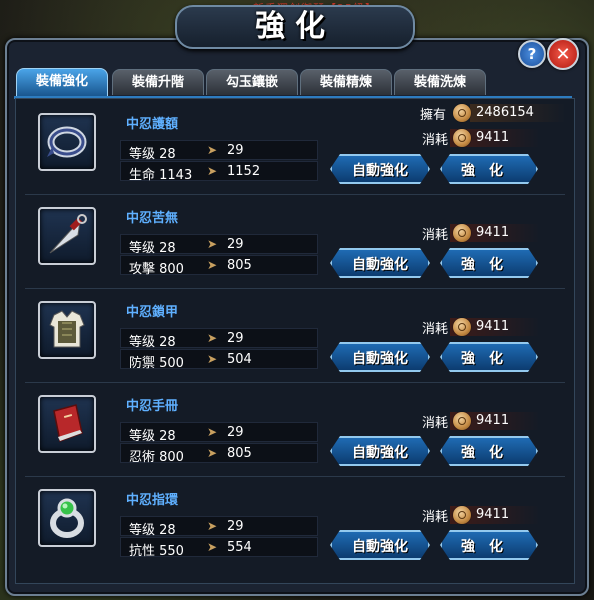 The height and width of the screenshot is (600, 594). I want to click on stat-label: 抗性 550, so click(156, 551).